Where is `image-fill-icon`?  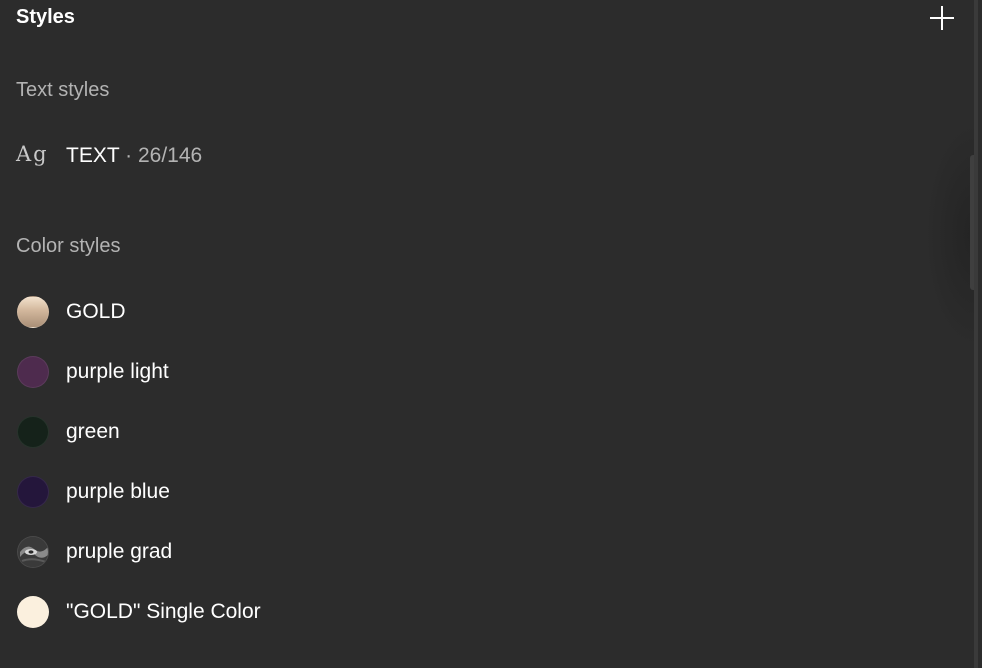
image-fill-icon is located at coordinates (33, 552).